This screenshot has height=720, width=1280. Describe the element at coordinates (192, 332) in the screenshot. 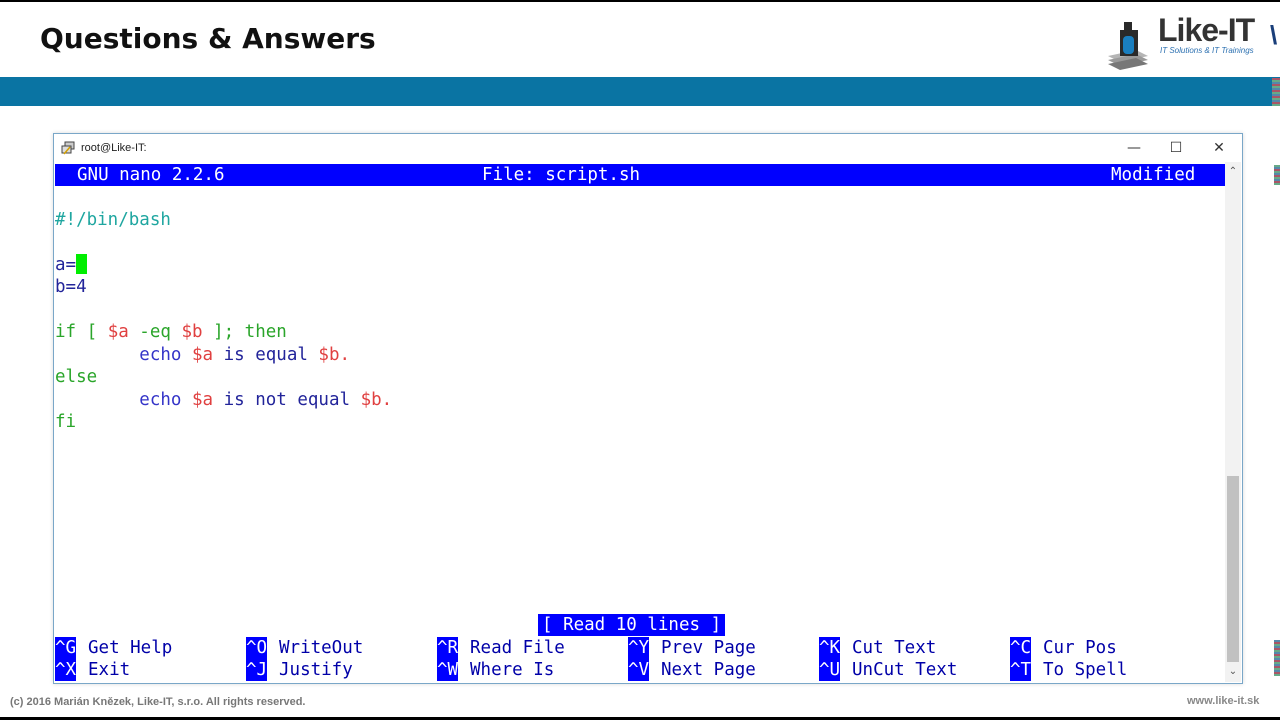

I see `var-b: $b` at that location.